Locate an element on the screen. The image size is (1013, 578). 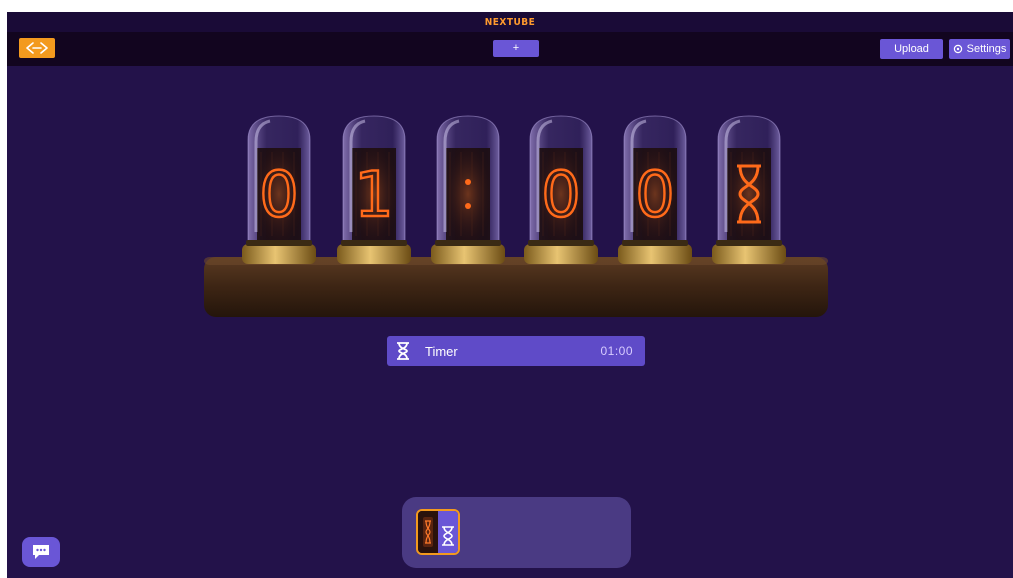
add-button: + is located at coordinates (516, 48).